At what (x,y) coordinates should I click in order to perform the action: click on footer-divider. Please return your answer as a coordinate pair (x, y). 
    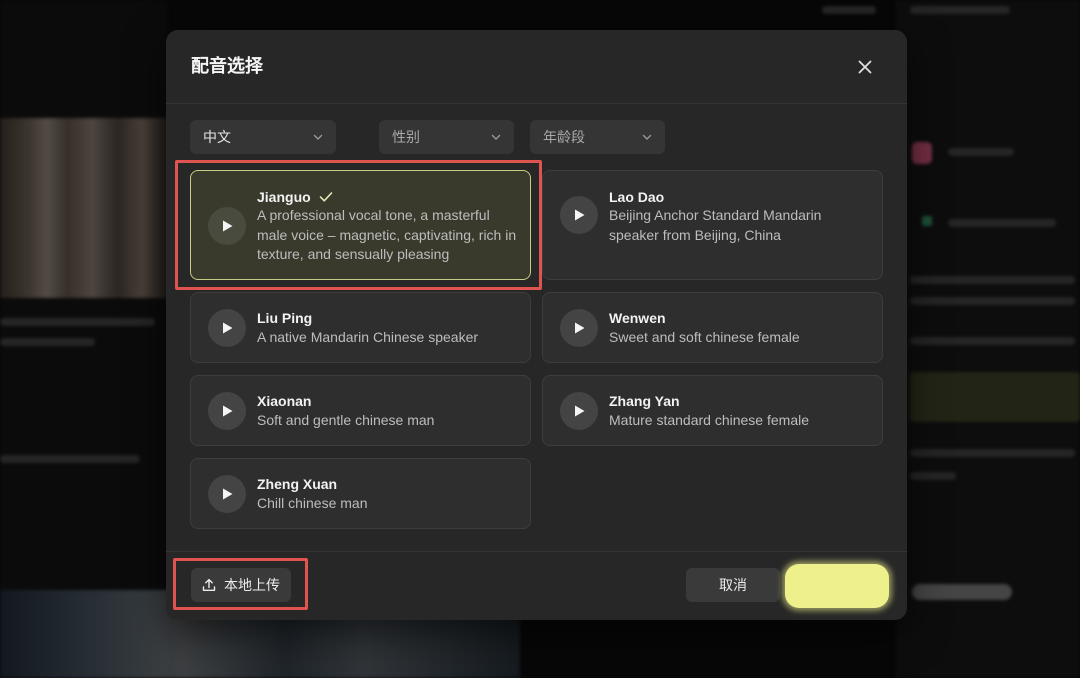
    Looking at the image, I should click on (536, 551).